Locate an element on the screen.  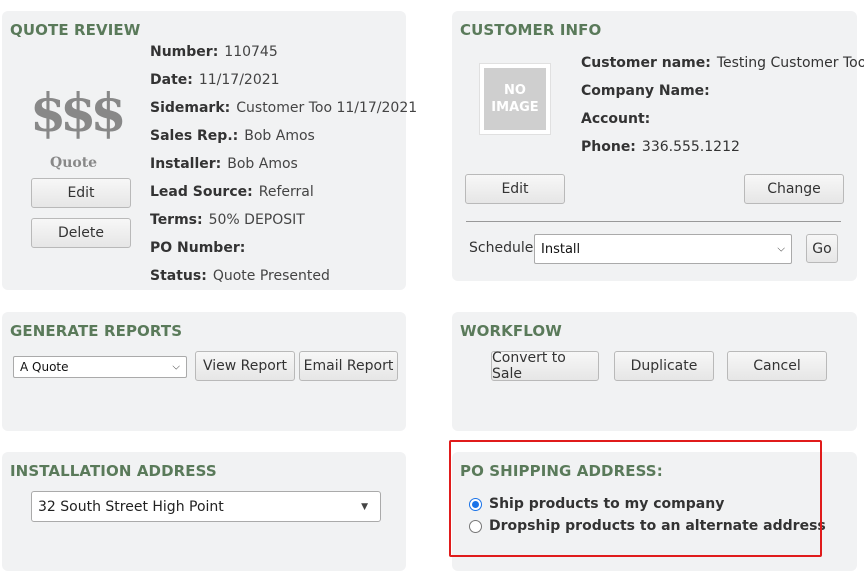
field-label: Account: is located at coordinates (616, 119).